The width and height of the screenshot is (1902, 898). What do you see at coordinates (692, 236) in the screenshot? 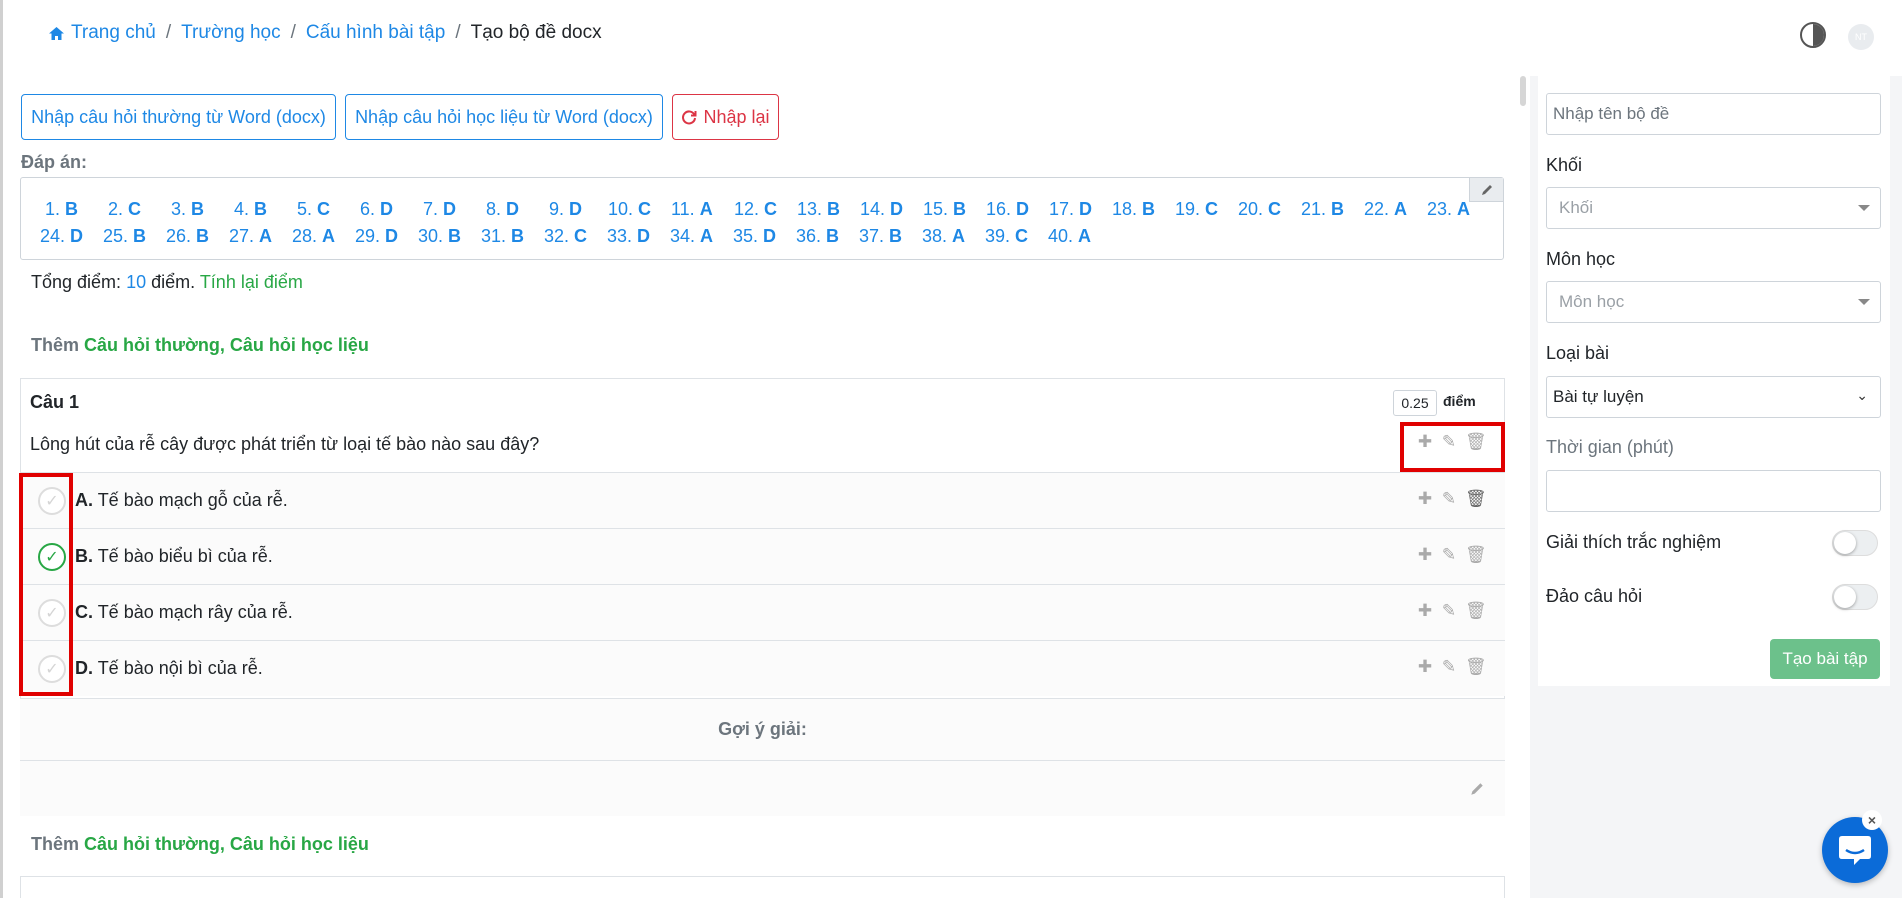
I see `answer-item: 34. A` at bounding box center [692, 236].